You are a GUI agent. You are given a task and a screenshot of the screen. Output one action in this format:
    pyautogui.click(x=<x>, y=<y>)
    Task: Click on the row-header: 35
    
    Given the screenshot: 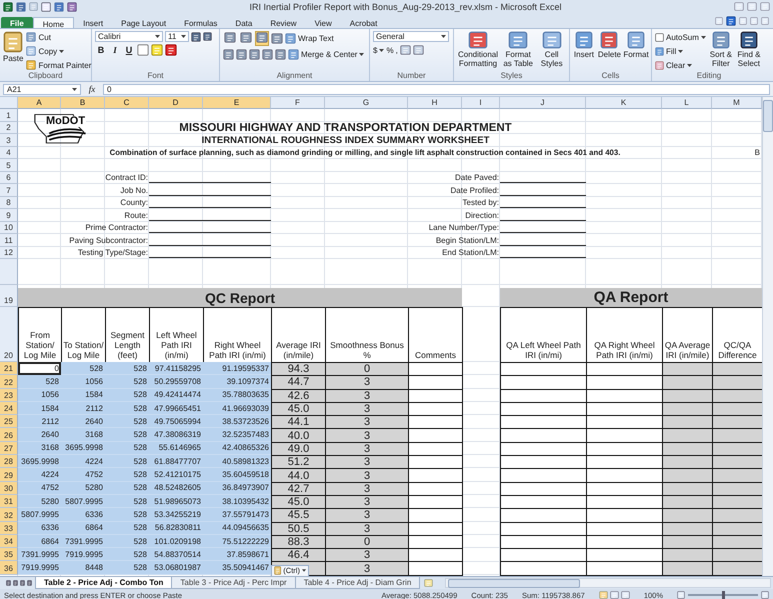 What is the action you would take?
    pyautogui.click(x=9, y=555)
    